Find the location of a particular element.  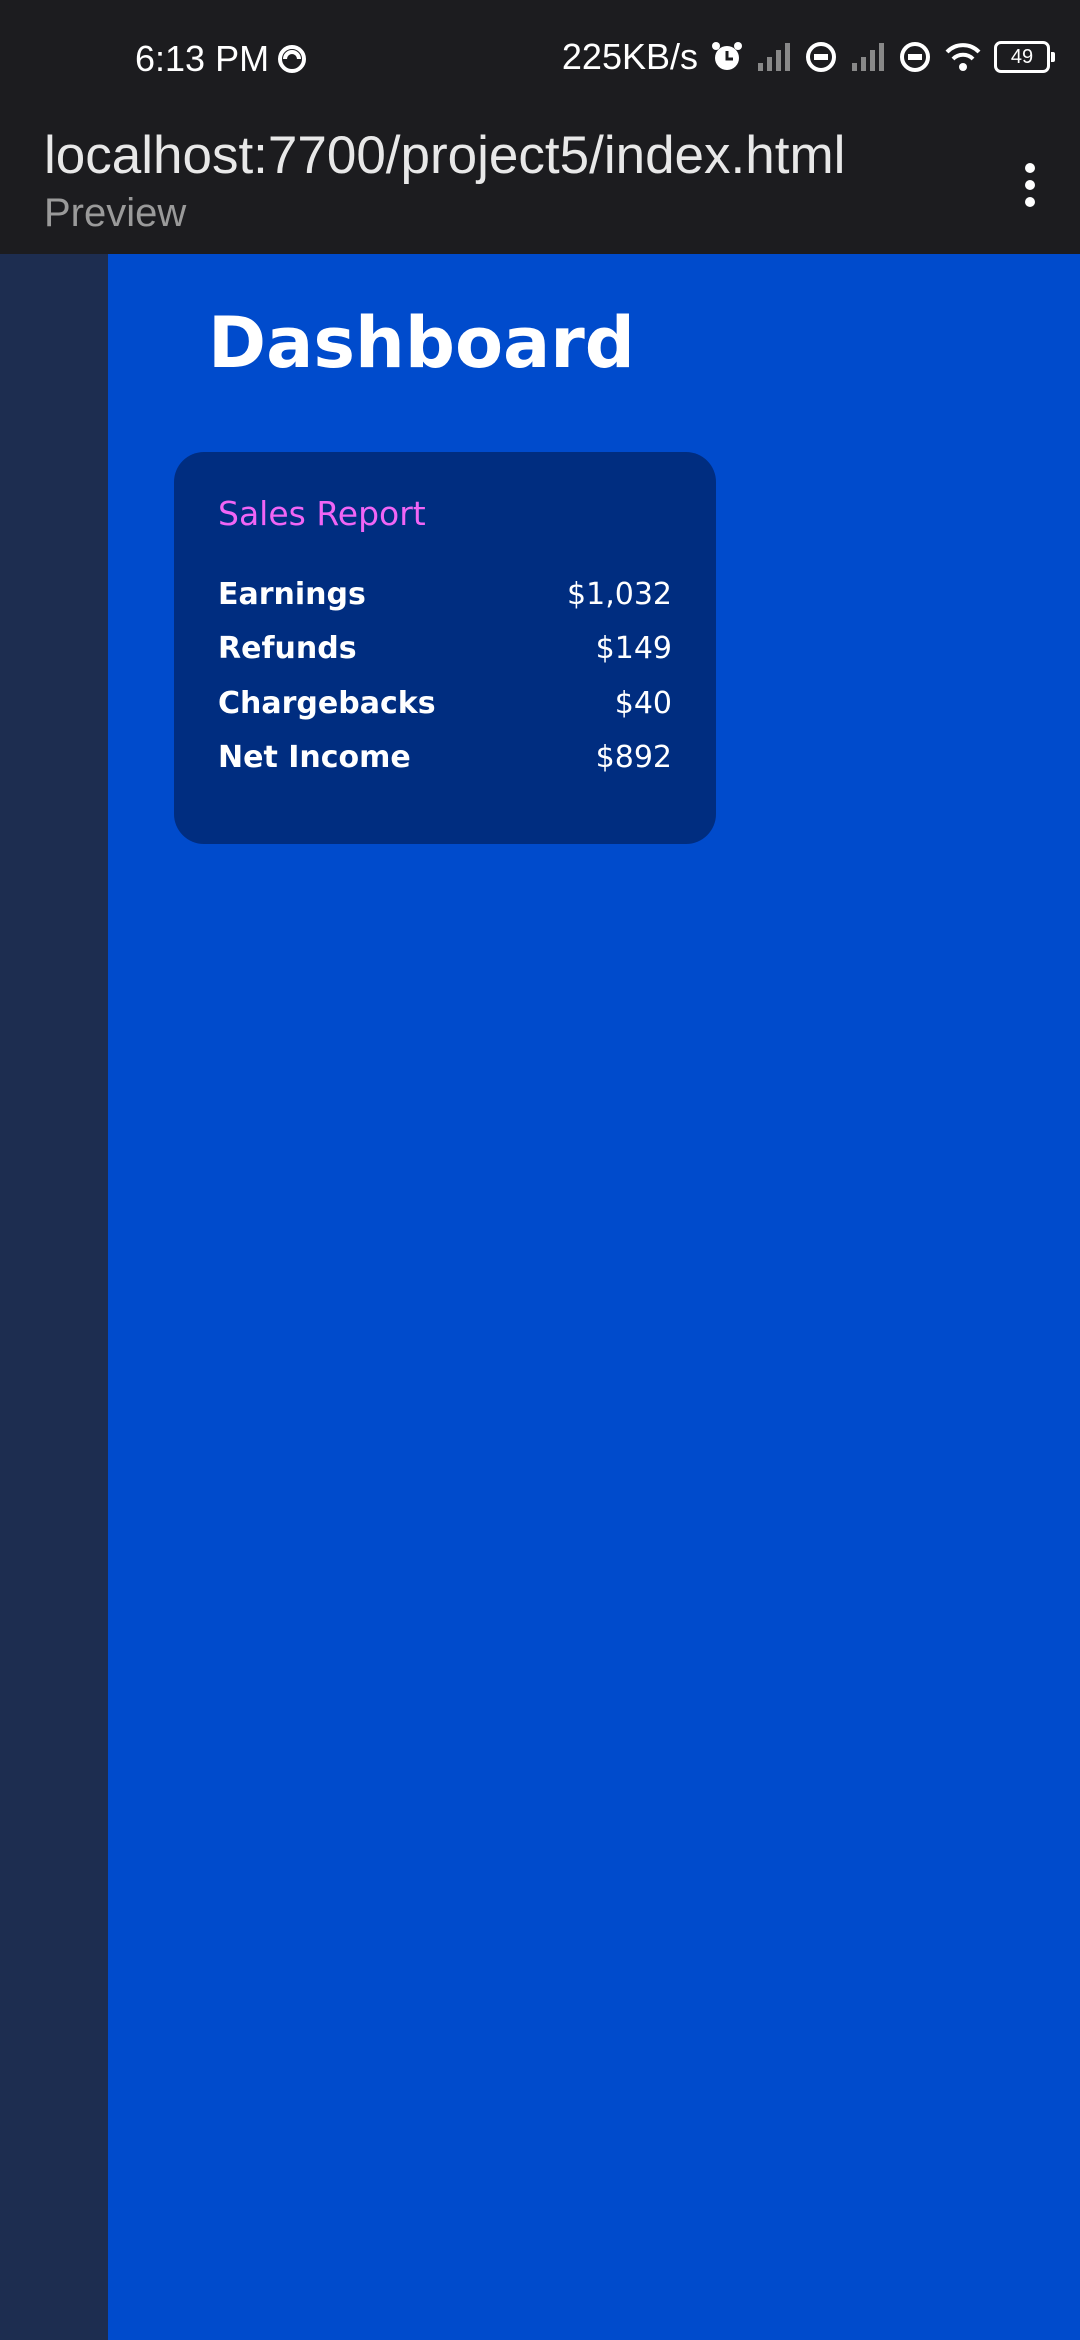

report-row-chargebacks: Chargebacks $40 is located at coordinates (445, 703).